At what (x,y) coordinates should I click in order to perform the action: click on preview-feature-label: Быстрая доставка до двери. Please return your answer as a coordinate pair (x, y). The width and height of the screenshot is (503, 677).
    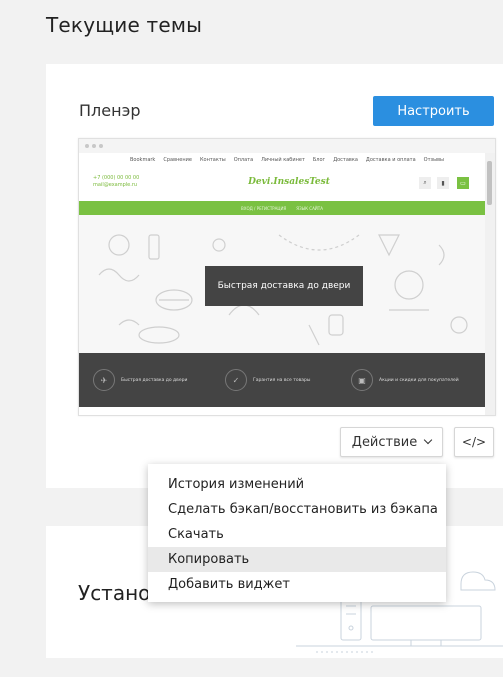
    Looking at the image, I should click on (154, 380).